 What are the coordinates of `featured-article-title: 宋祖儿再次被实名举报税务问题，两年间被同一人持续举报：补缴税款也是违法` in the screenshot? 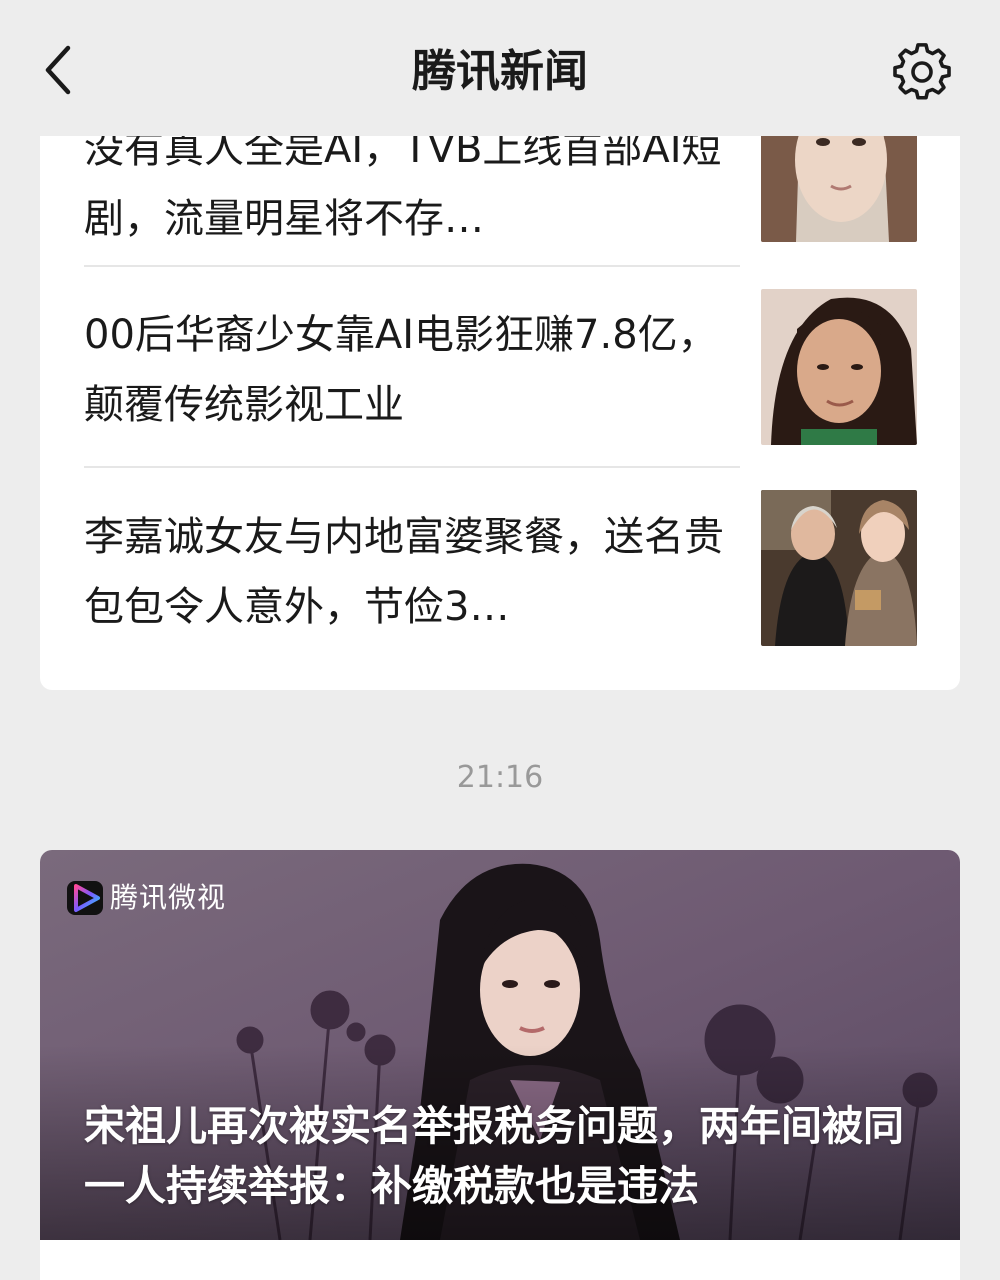 It's located at (494, 1156).